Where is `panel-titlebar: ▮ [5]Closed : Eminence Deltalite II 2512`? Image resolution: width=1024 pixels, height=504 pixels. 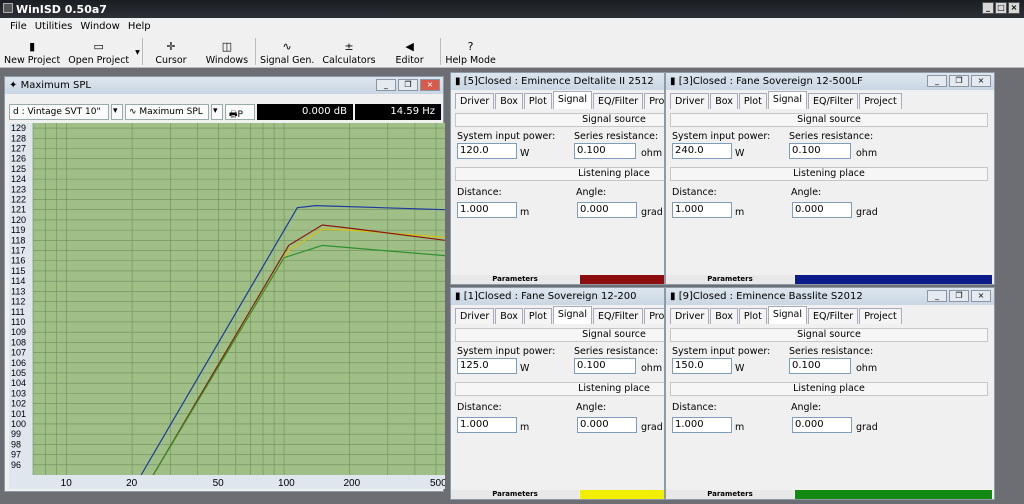
panel-titlebar: ▮ [5]Closed : Eminence Deltalite II 2512 is located at coordinates (557, 81).